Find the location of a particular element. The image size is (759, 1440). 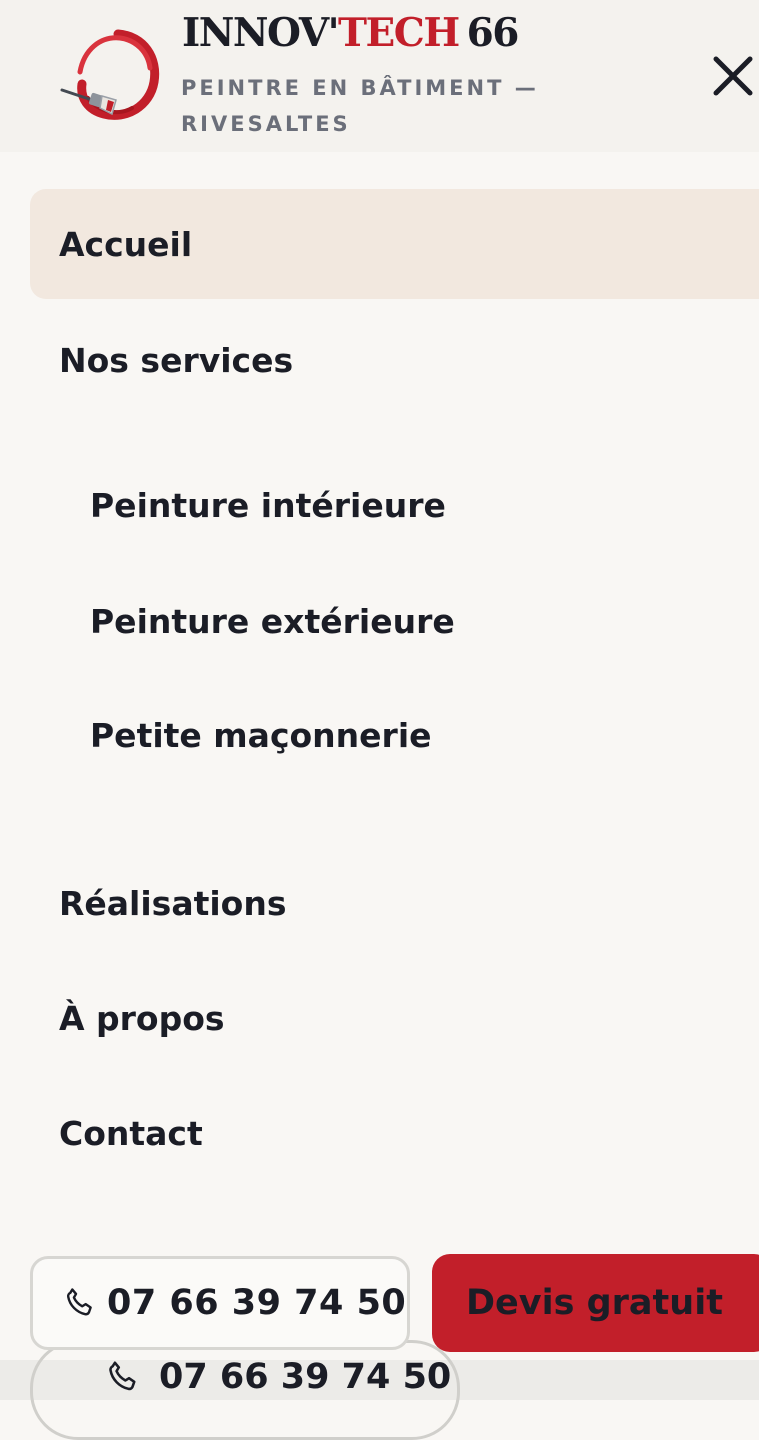

nav-item-contact: Contact is located at coordinates (394, 1133).